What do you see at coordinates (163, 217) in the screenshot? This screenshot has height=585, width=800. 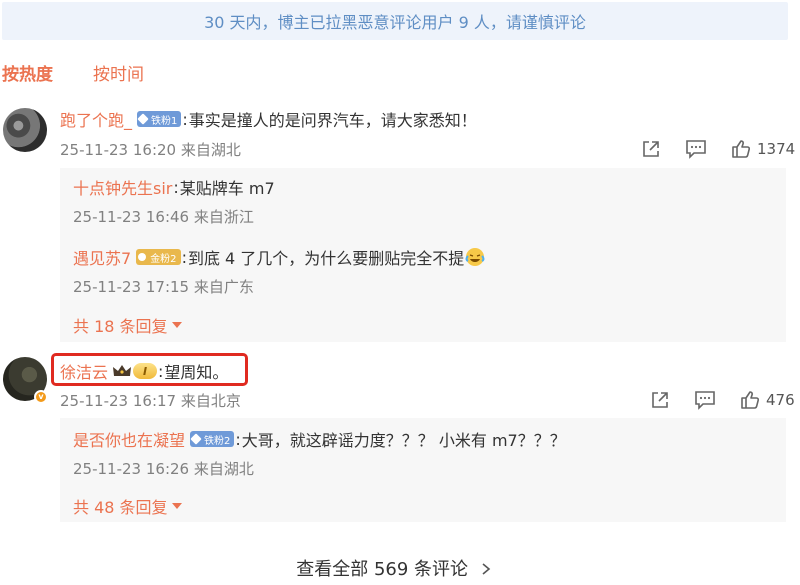 I see `reply-meta: 25-11-23 16:46 来自浙江` at bounding box center [163, 217].